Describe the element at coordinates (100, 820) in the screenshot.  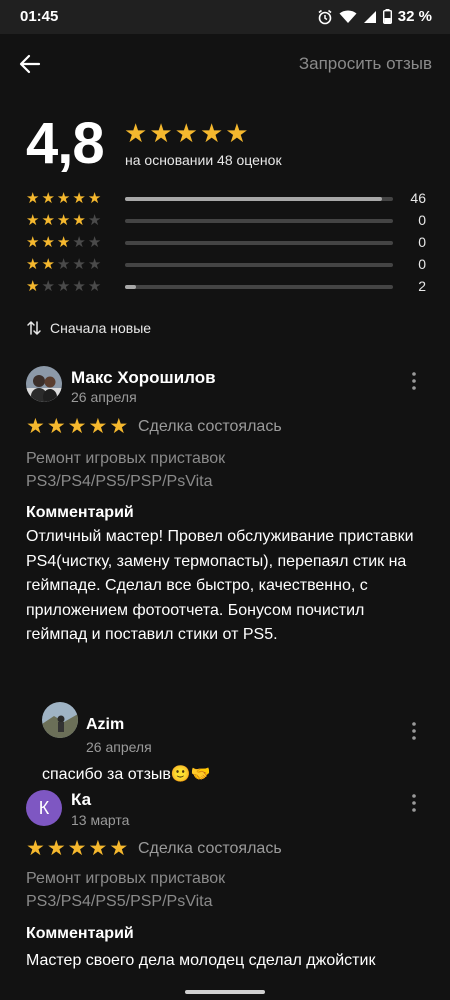
I see `review-date: 13 марта` at that location.